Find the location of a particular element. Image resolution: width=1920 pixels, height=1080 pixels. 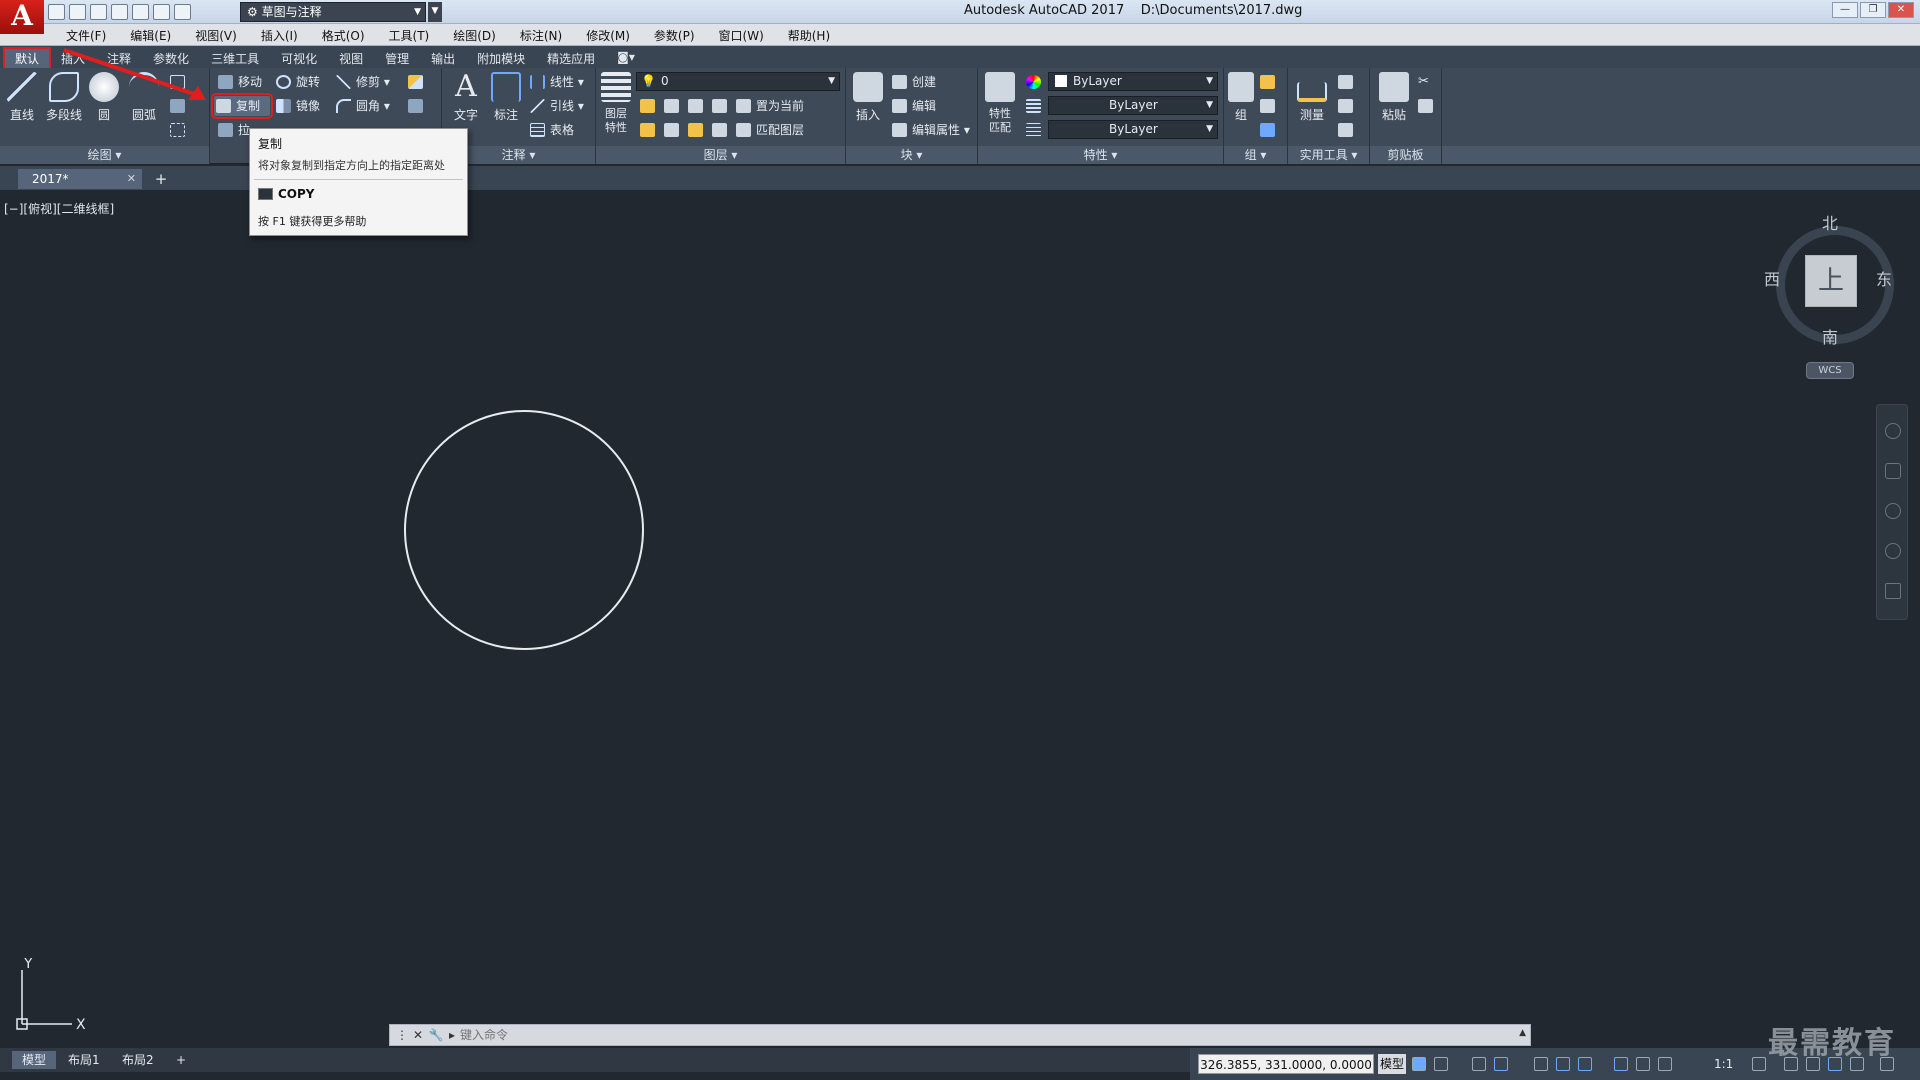

boundary-button is located at coordinates (179, 130).